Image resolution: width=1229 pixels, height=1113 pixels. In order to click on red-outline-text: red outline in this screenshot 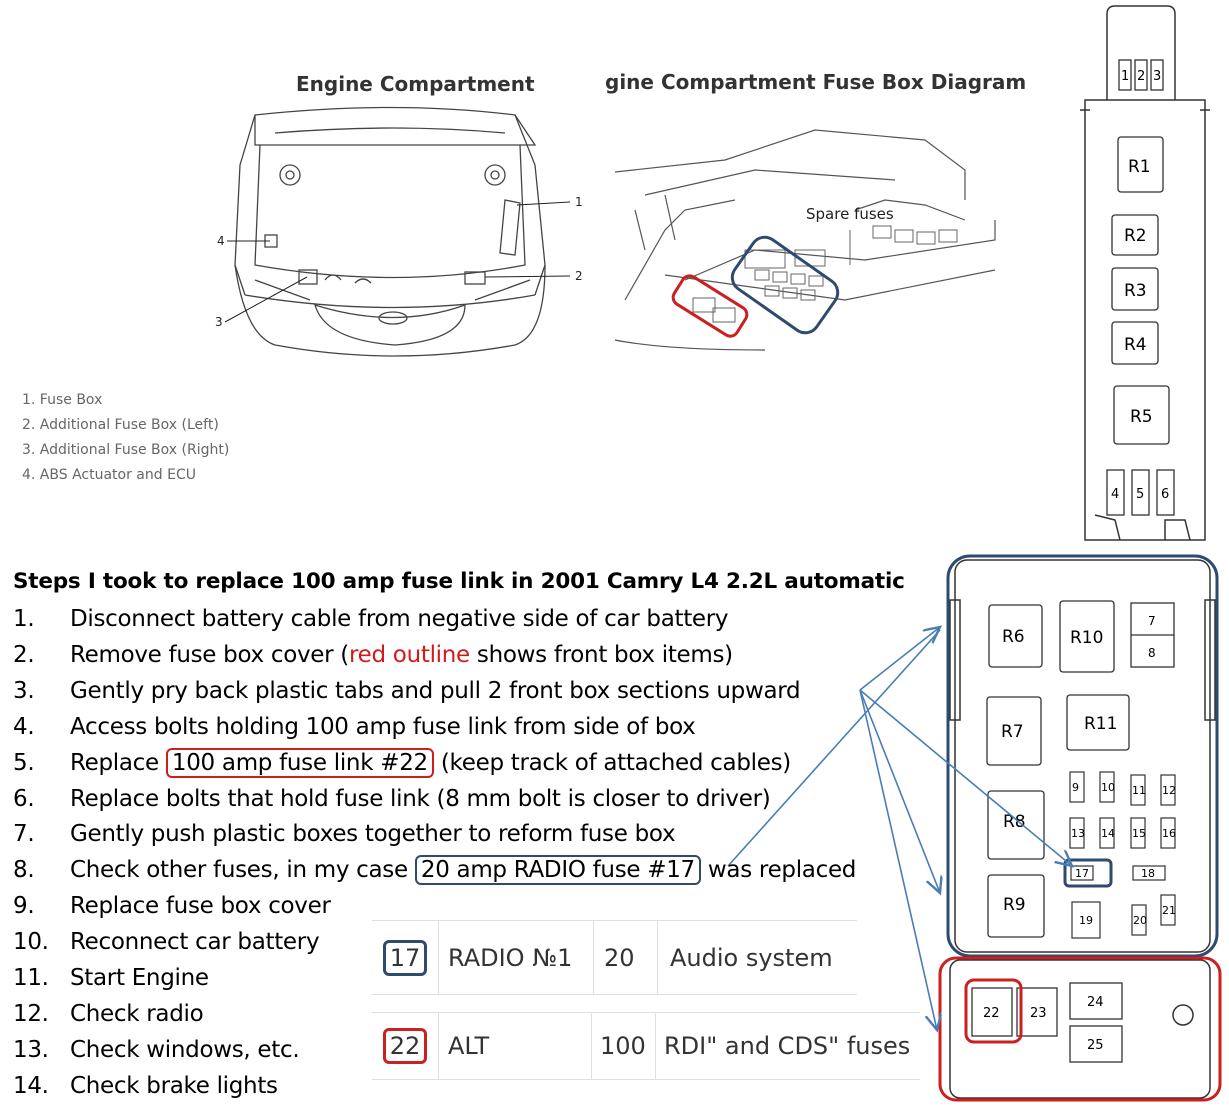, I will do `click(409, 654)`.